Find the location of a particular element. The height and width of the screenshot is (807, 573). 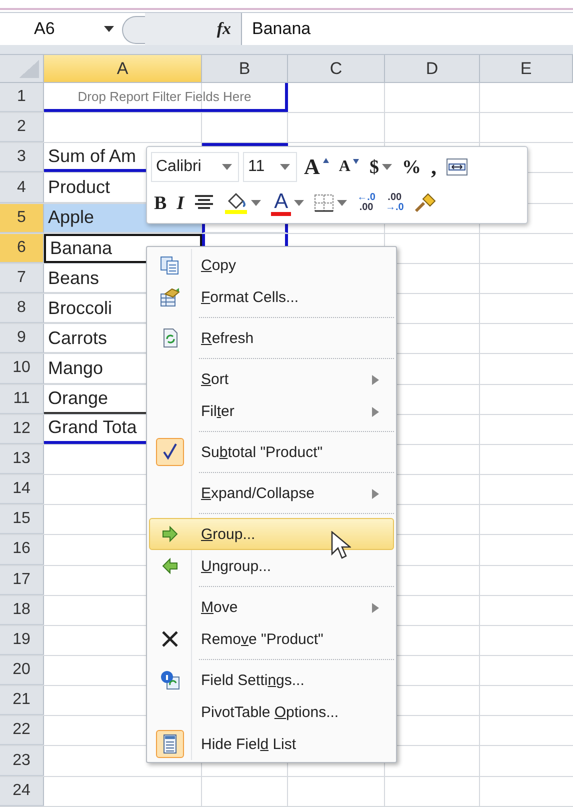

row-header: 23 is located at coordinates (22, 761).